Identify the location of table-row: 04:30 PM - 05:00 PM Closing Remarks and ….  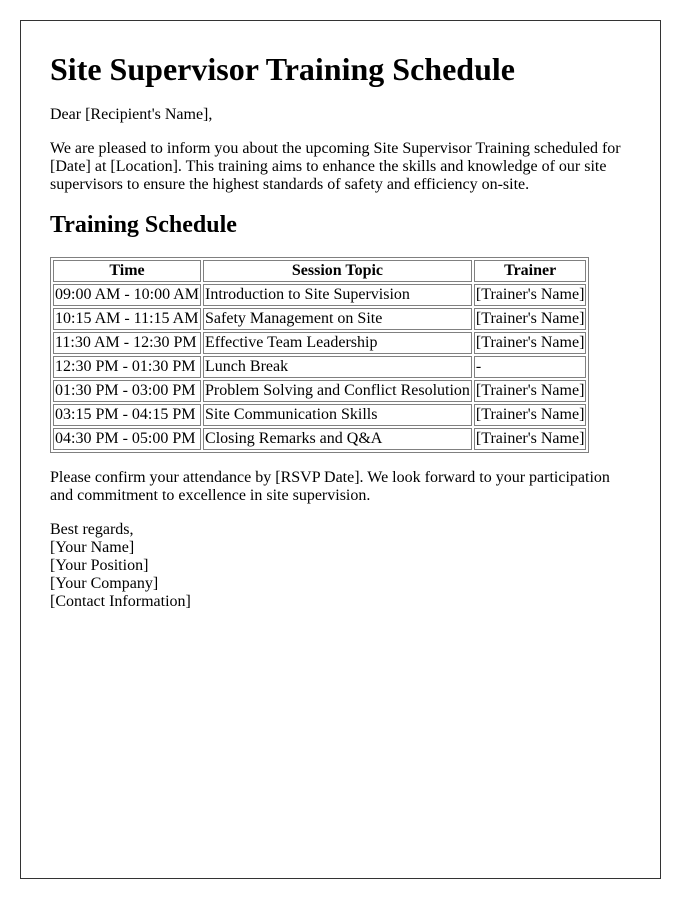
(320, 439).